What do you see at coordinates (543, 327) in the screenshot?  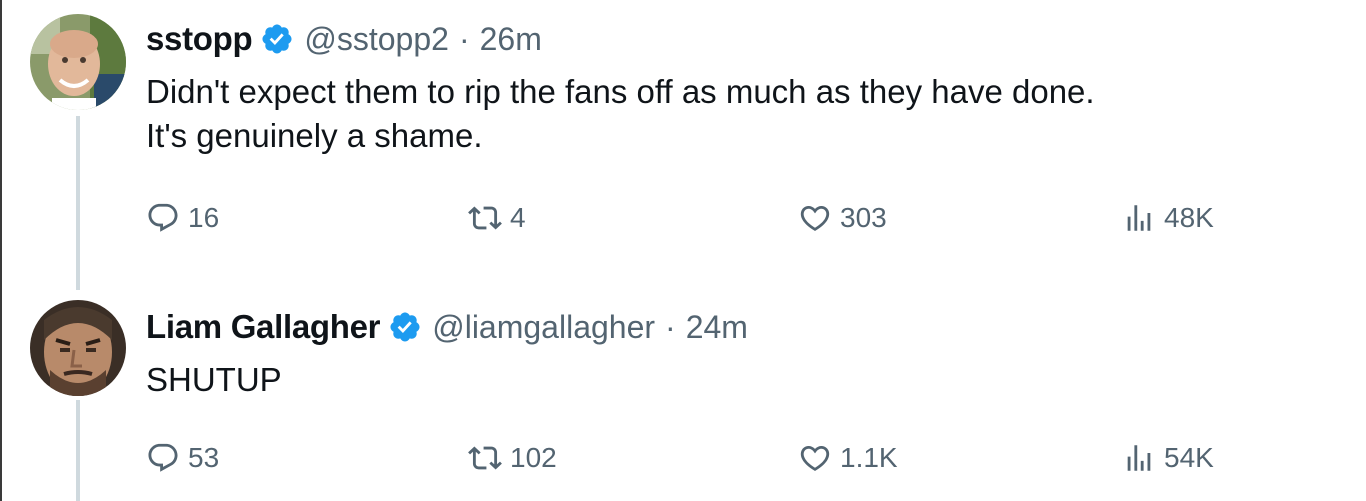 I see `user-handle: @liamgallagher` at bounding box center [543, 327].